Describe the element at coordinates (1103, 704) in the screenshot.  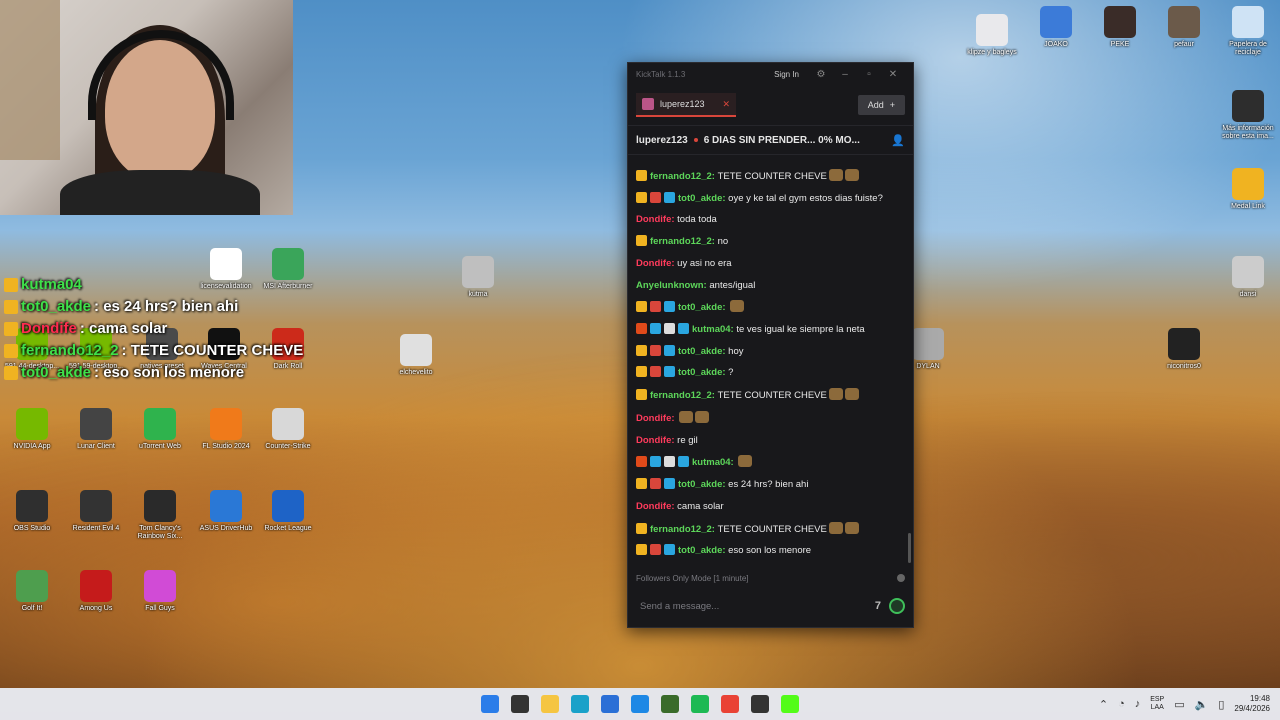
I see `chevron-up-icon: ⌃` at that location.